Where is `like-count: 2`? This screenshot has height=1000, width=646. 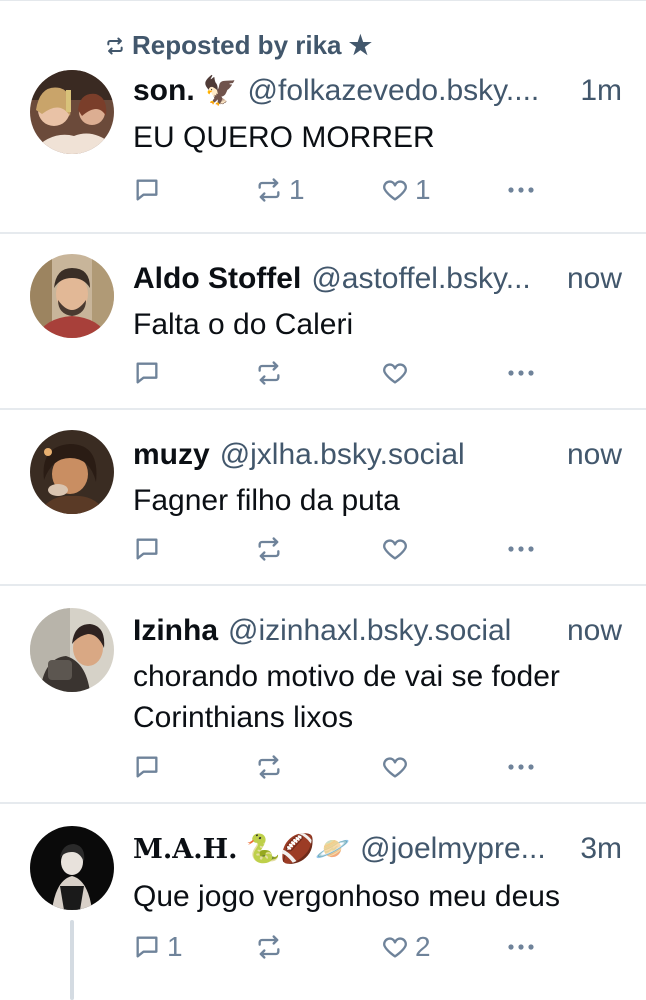
like-count: 2 is located at coordinates (423, 946).